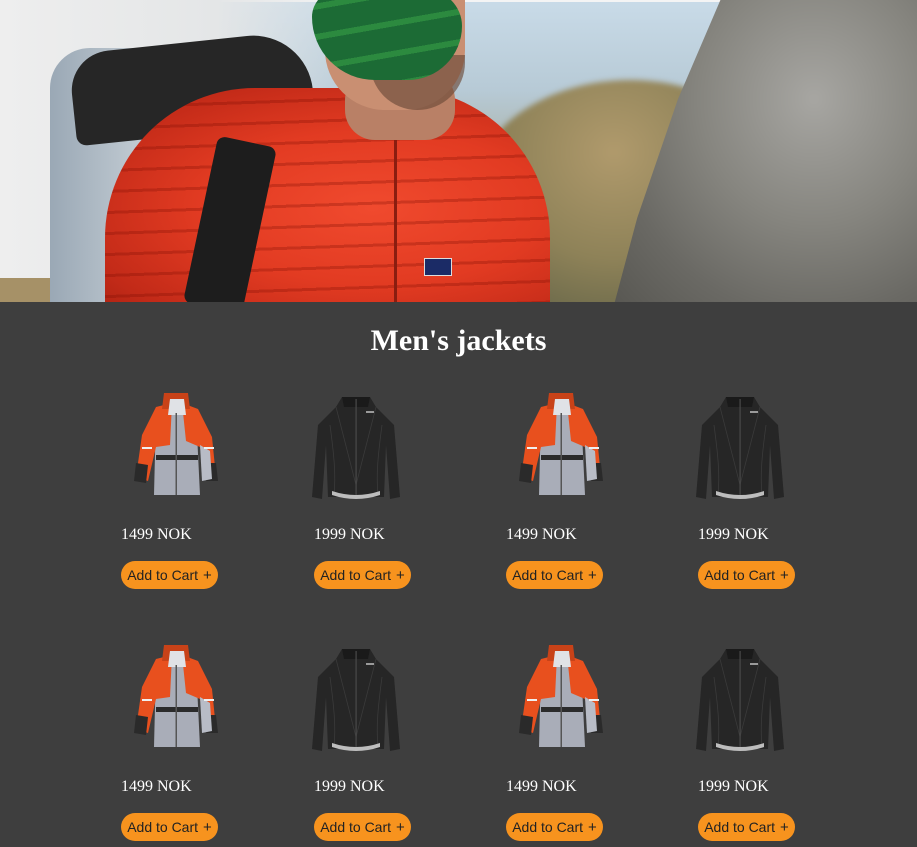 The height and width of the screenshot is (847, 917). What do you see at coordinates (395, 216) in the screenshot?
I see `hero-jacket-zipper` at bounding box center [395, 216].